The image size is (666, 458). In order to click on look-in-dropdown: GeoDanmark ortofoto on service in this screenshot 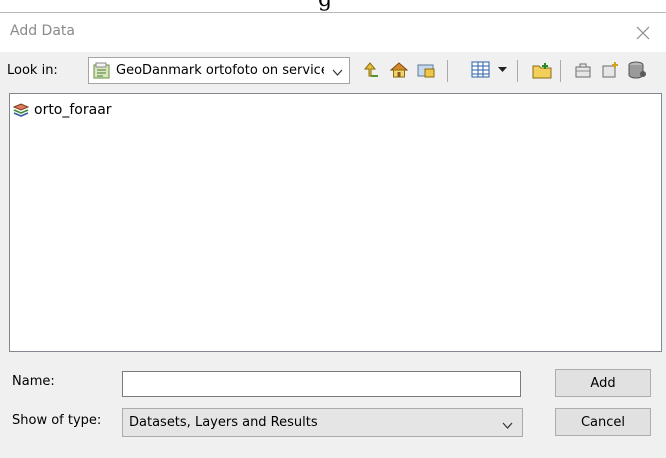, I will do `click(219, 70)`.